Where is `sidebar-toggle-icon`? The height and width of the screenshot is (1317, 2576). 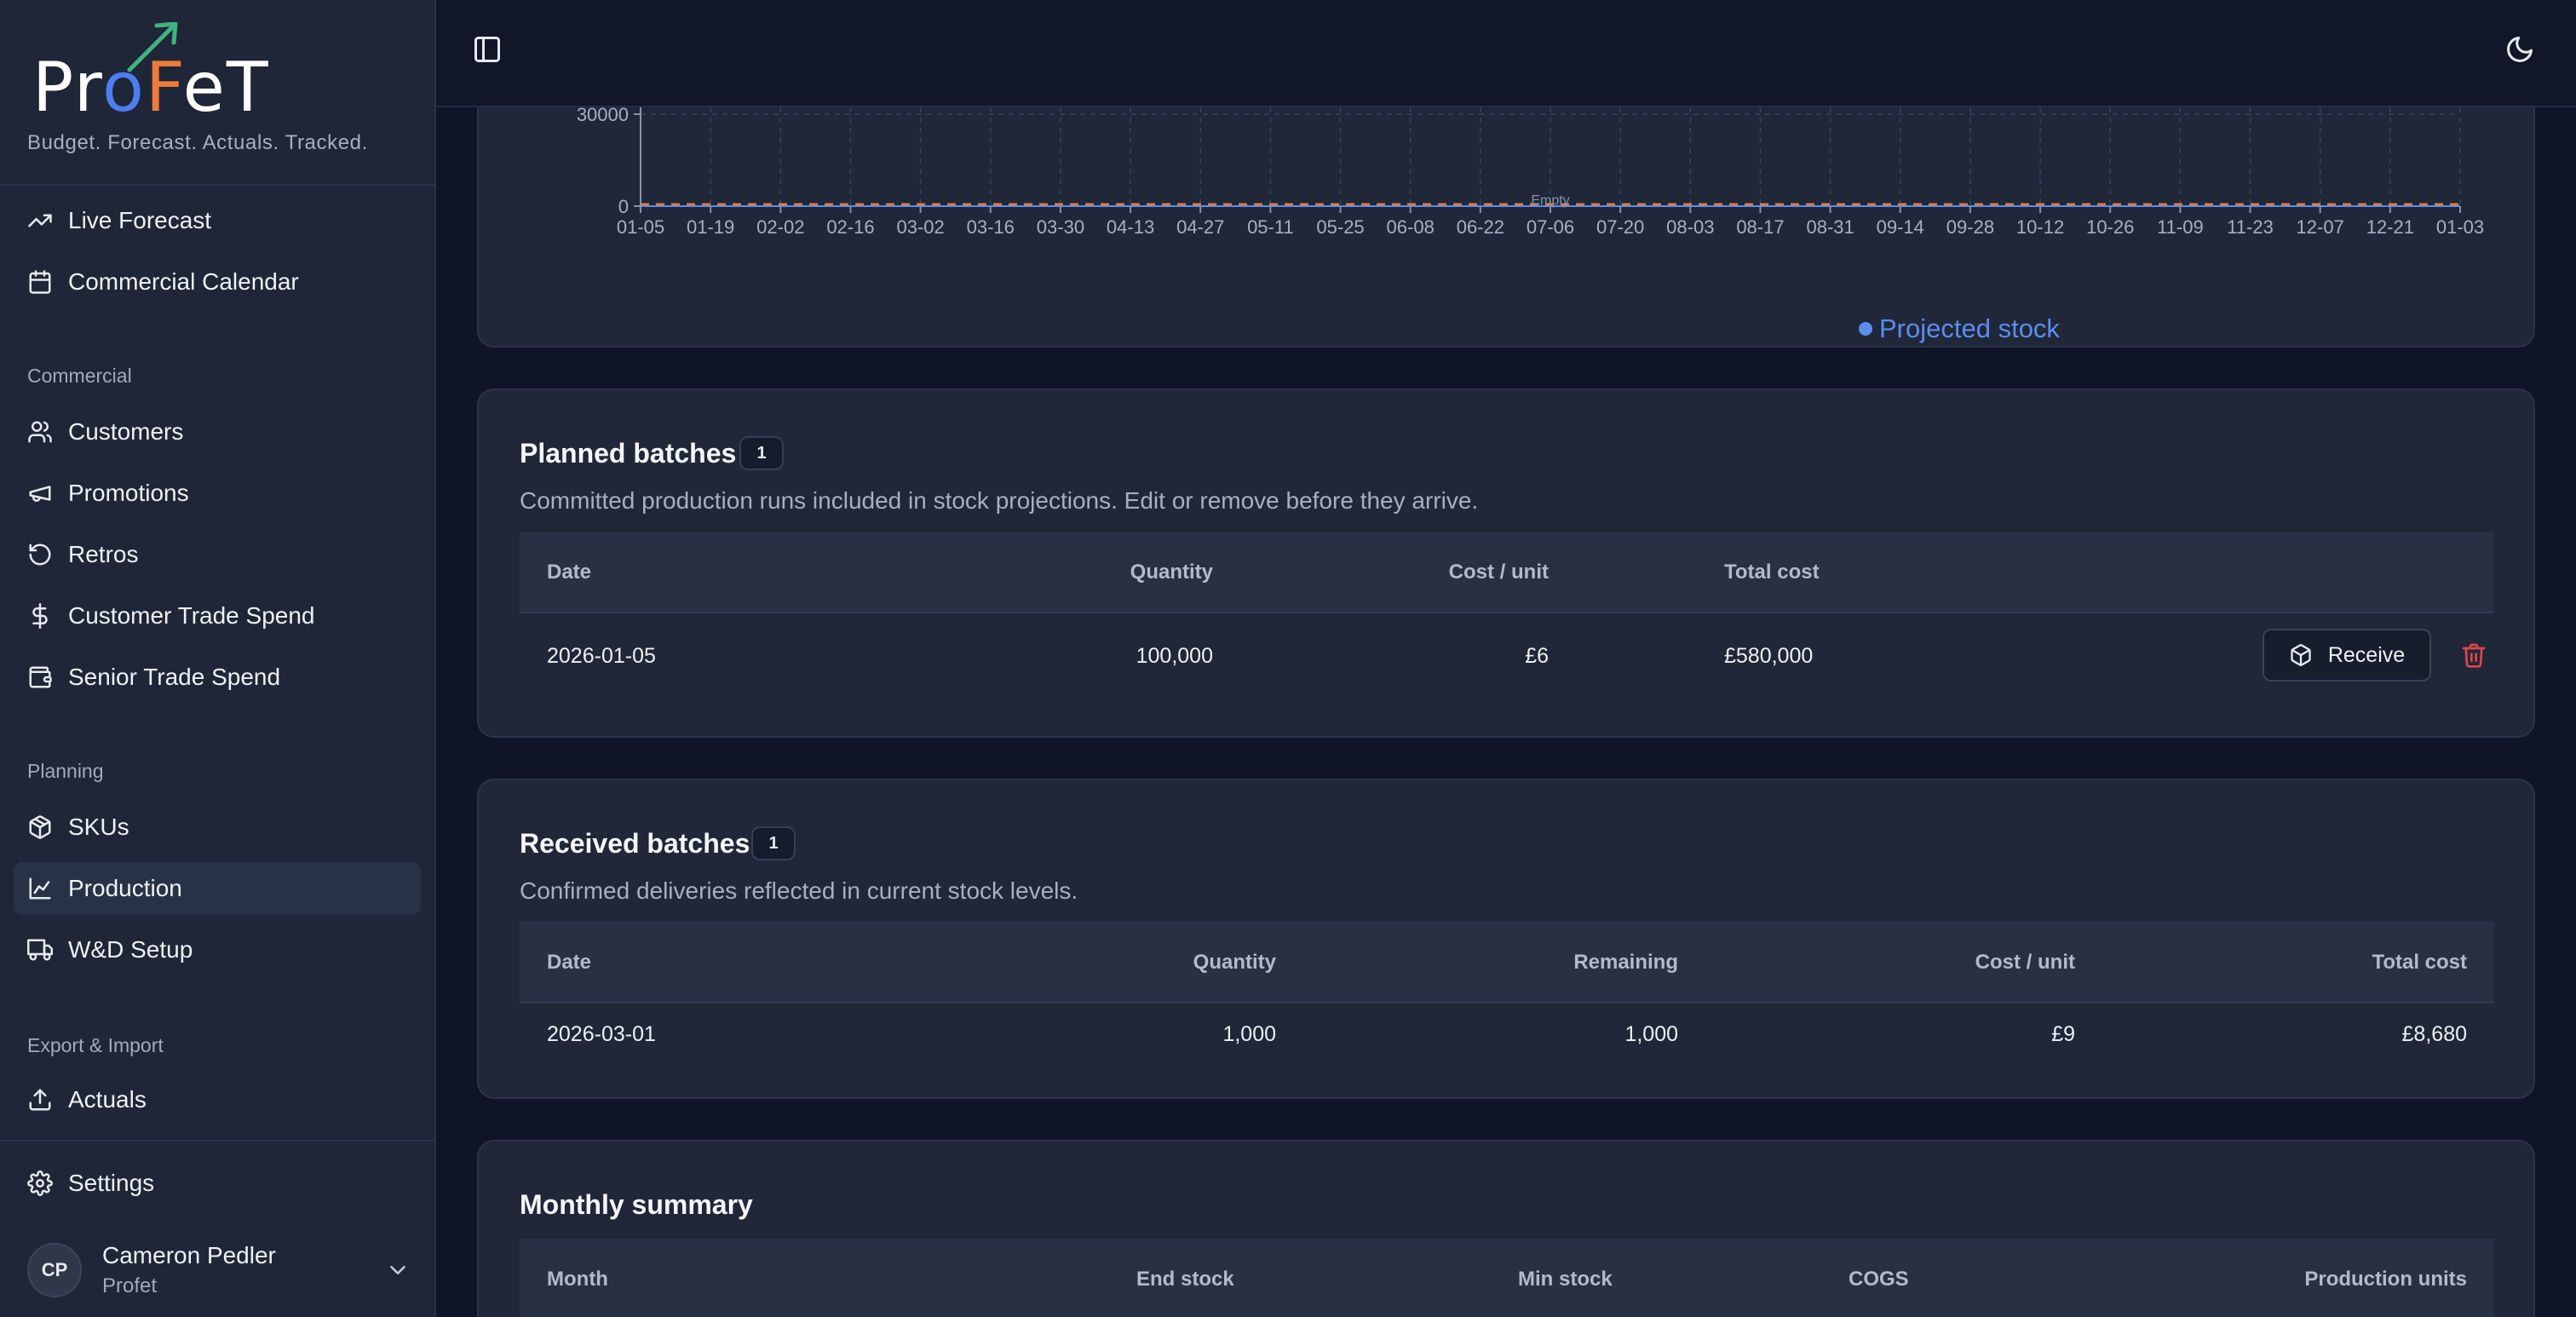 sidebar-toggle-icon is located at coordinates (488, 49).